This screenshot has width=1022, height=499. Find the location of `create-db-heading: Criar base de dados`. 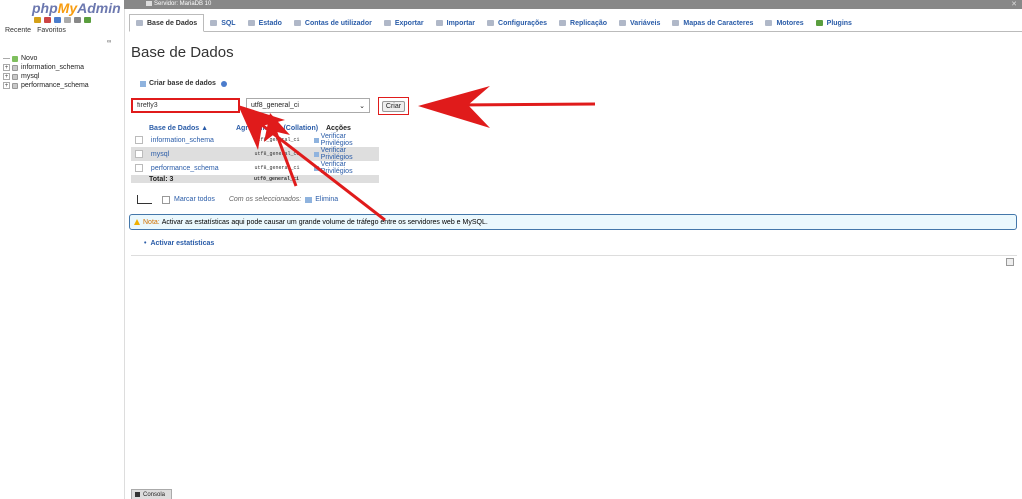

create-db-heading: Criar base de dados is located at coordinates (183, 83).